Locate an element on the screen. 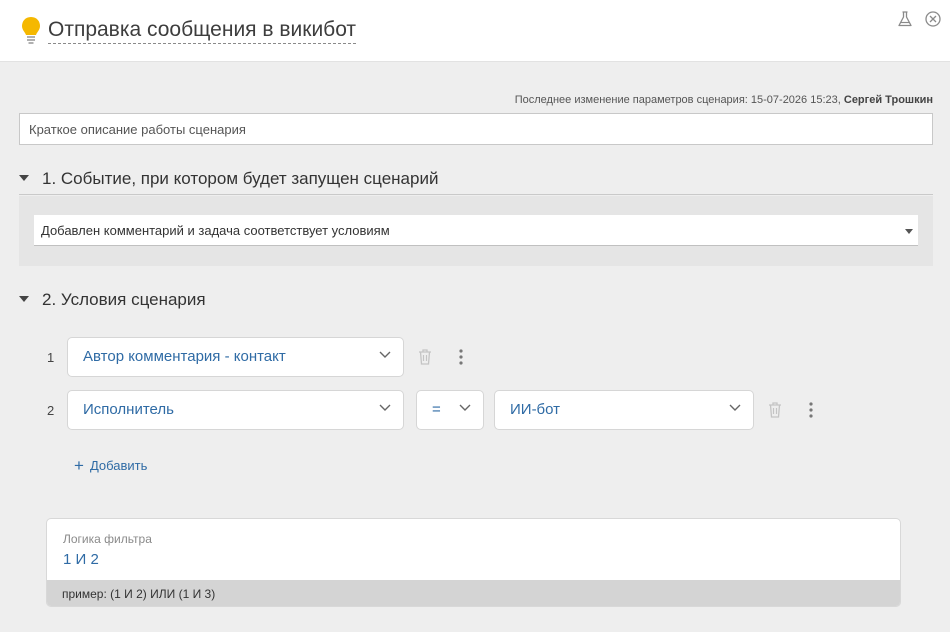  condition-value-select: ИИ-бот is located at coordinates (624, 410).